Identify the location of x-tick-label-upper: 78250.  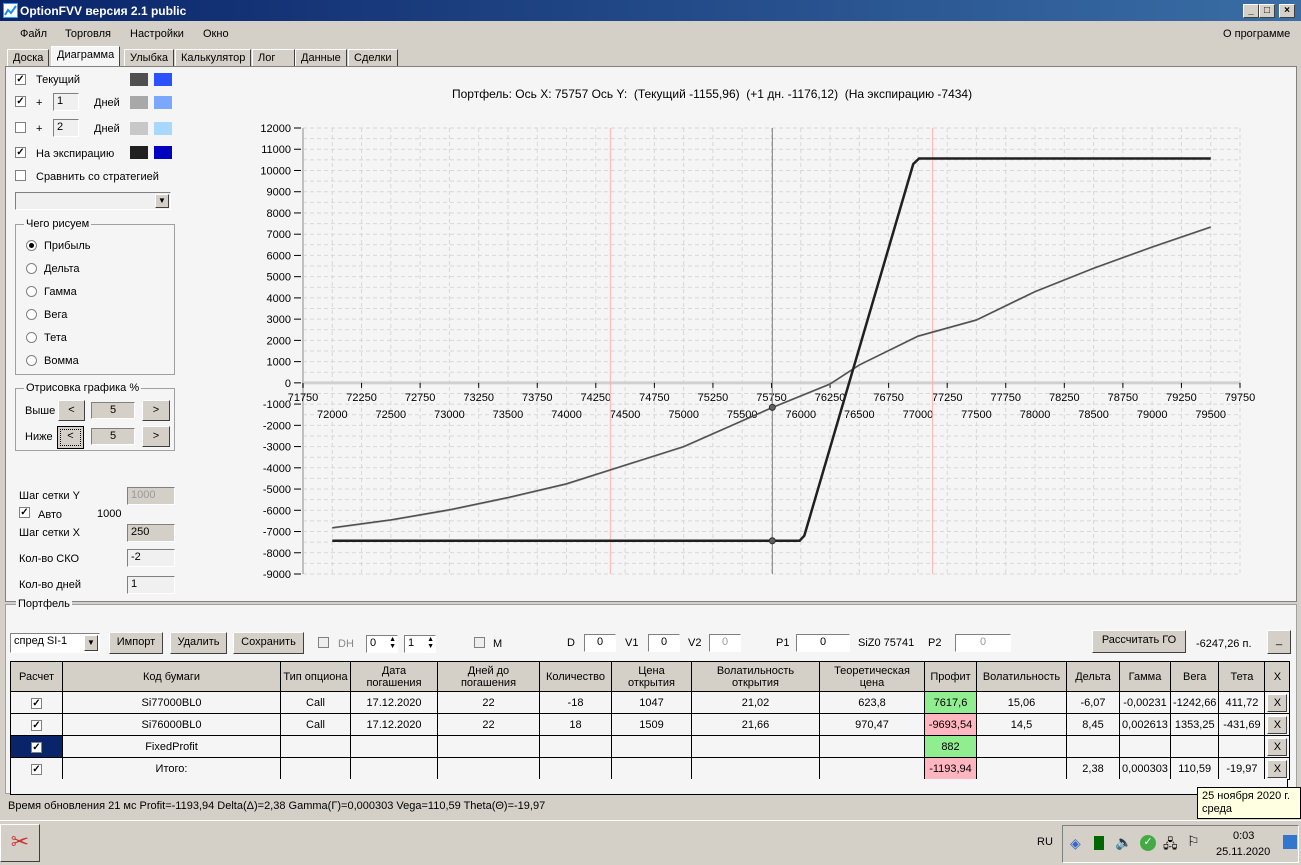
(1064, 398).